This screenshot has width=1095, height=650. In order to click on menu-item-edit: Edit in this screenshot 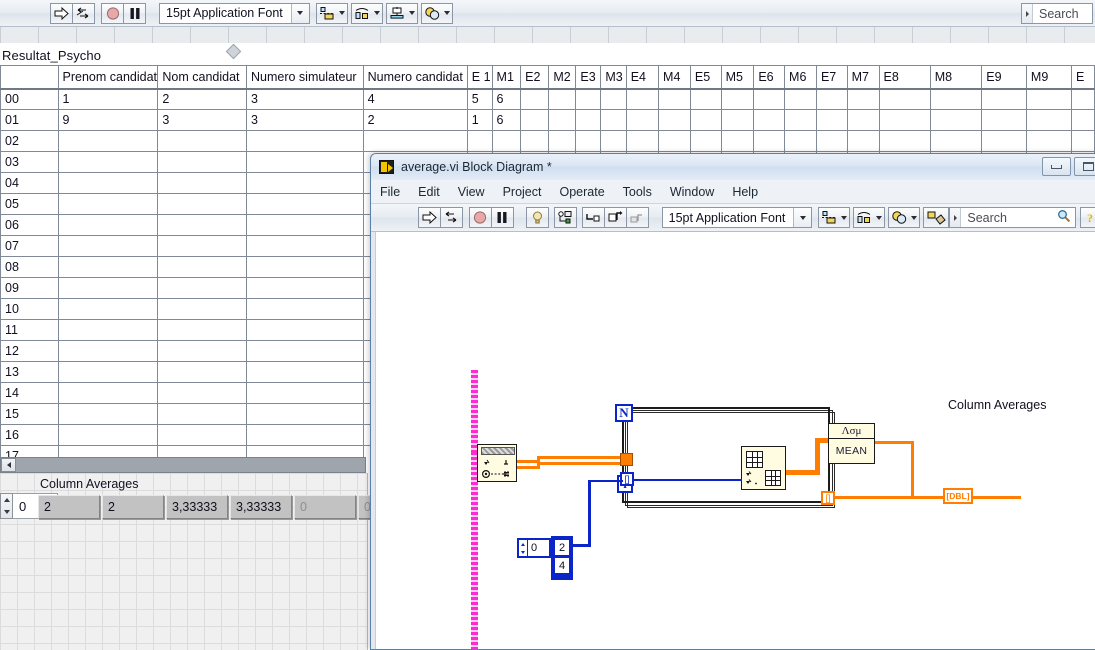, I will do `click(429, 192)`.